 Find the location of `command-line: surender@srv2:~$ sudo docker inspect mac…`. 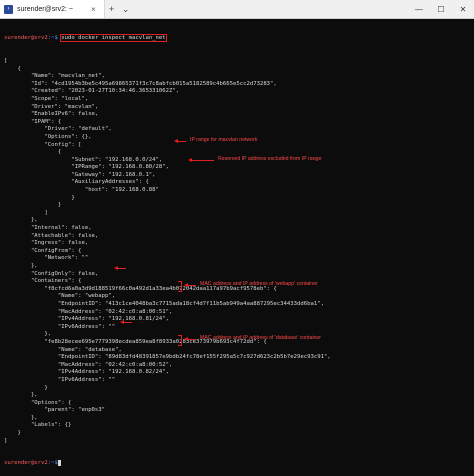

command-line: surender@srv2:~$ sudo docker inspect mac… is located at coordinates (237, 38).